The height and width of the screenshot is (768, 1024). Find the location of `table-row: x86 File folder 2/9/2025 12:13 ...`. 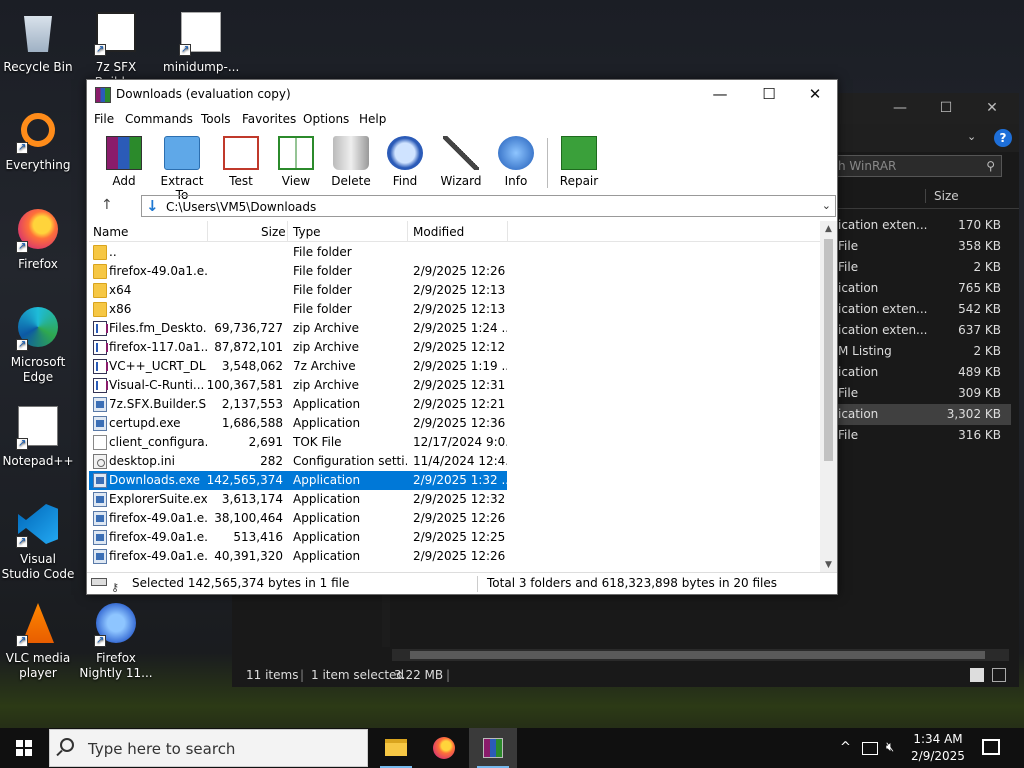

table-row: x86 File folder 2/9/2025 12:13 ... is located at coordinates (298, 309).